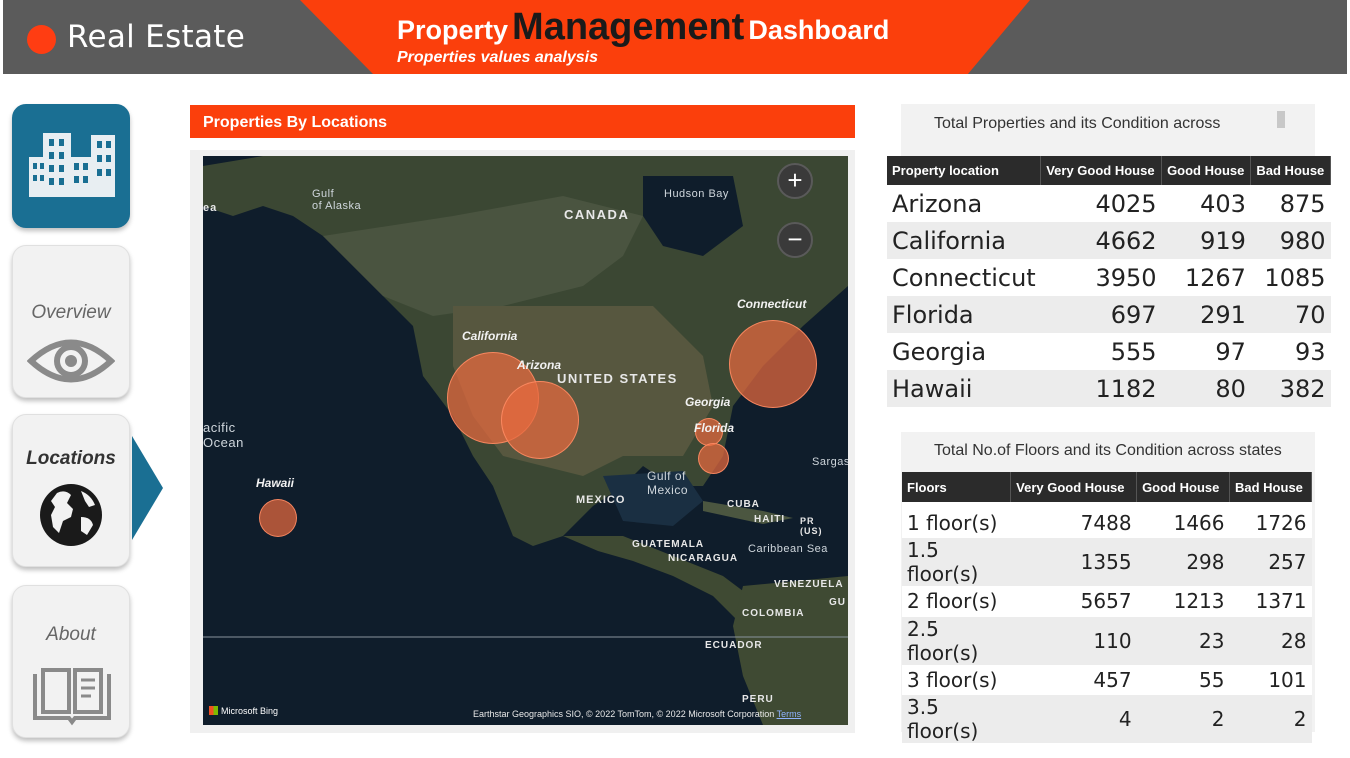  Describe the element at coordinates (1183, 601) in the screenshot. I see `cell-value: 1213` at that location.